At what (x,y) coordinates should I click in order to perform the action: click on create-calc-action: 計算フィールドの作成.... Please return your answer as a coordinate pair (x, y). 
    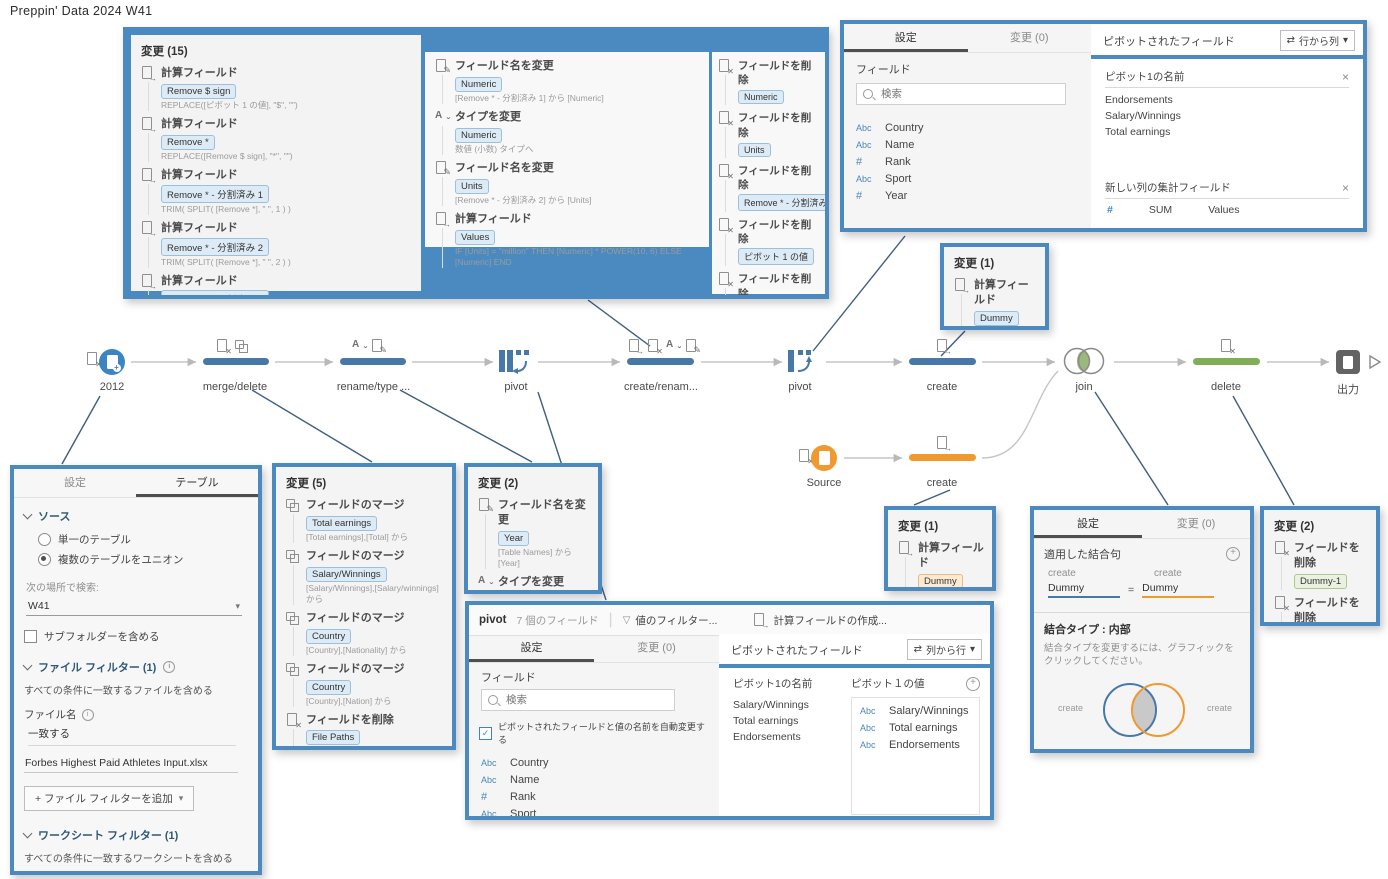
    Looking at the image, I should click on (820, 621).